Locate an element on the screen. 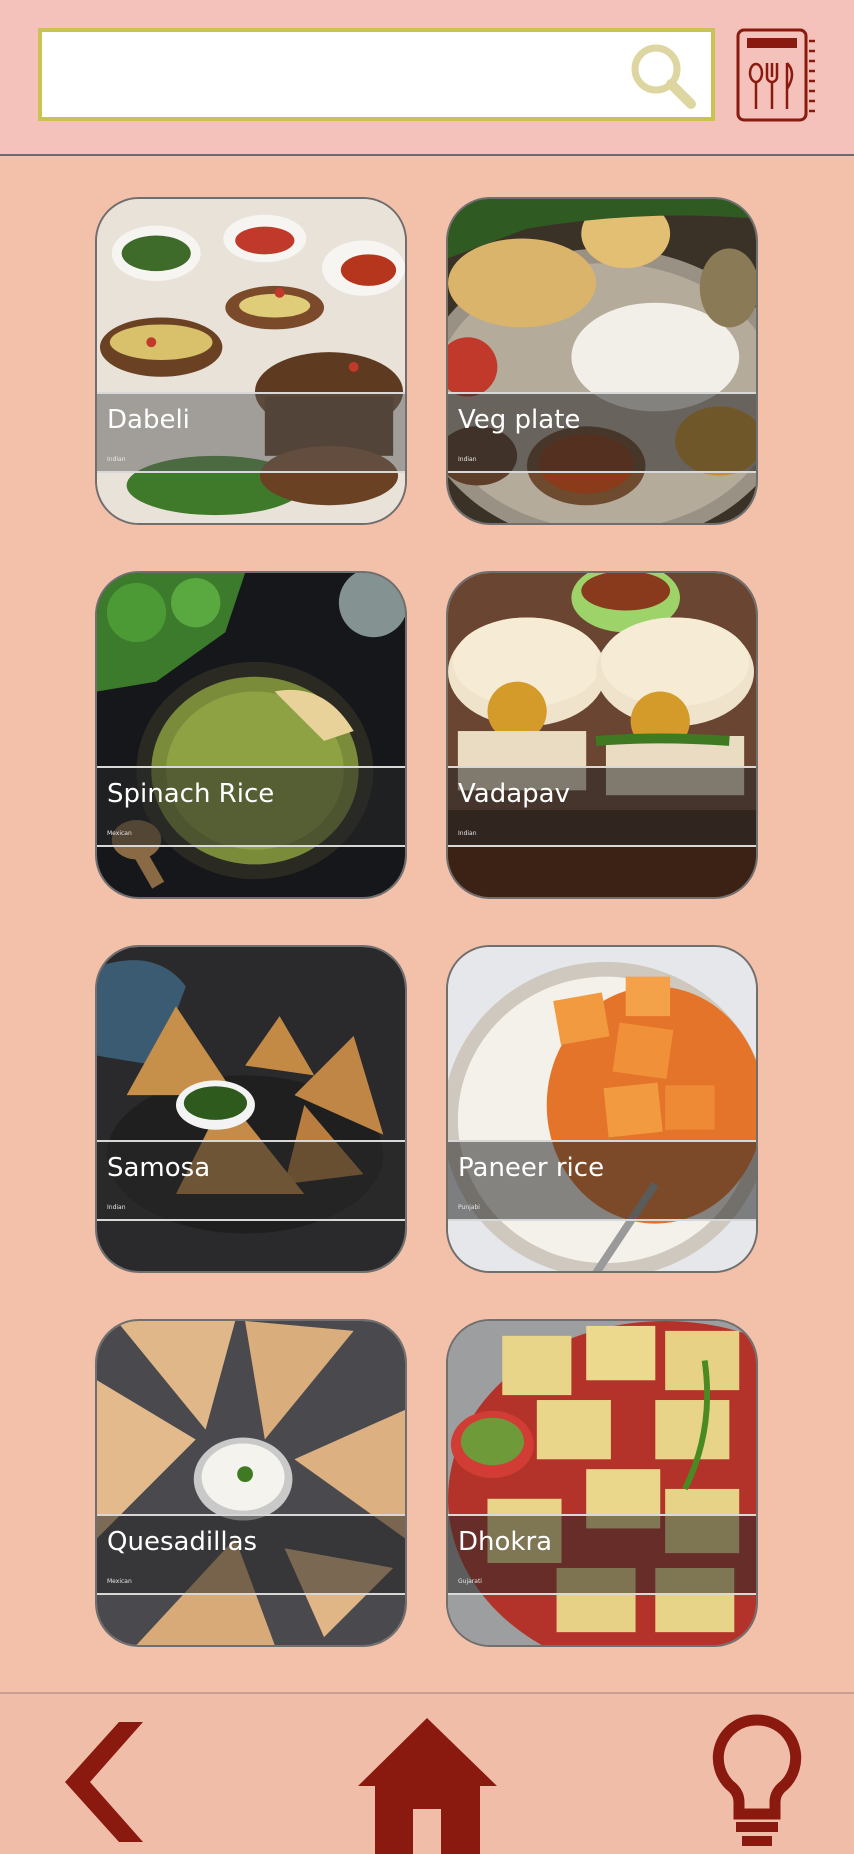 This screenshot has height=1854, width=854. recipe-card-paneer-rice: Paneer rice Punjabi is located at coordinates (602, 1109).